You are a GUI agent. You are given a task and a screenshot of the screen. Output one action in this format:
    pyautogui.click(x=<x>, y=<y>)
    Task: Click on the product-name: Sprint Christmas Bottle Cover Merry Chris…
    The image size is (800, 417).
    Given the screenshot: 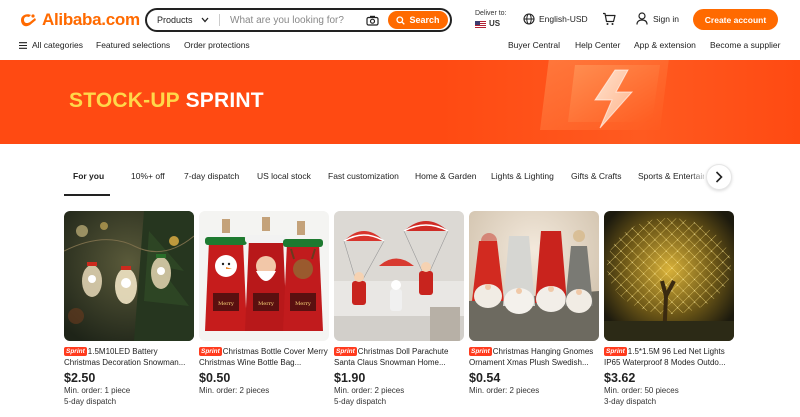 What is the action you would take?
    pyautogui.click(x=264, y=357)
    